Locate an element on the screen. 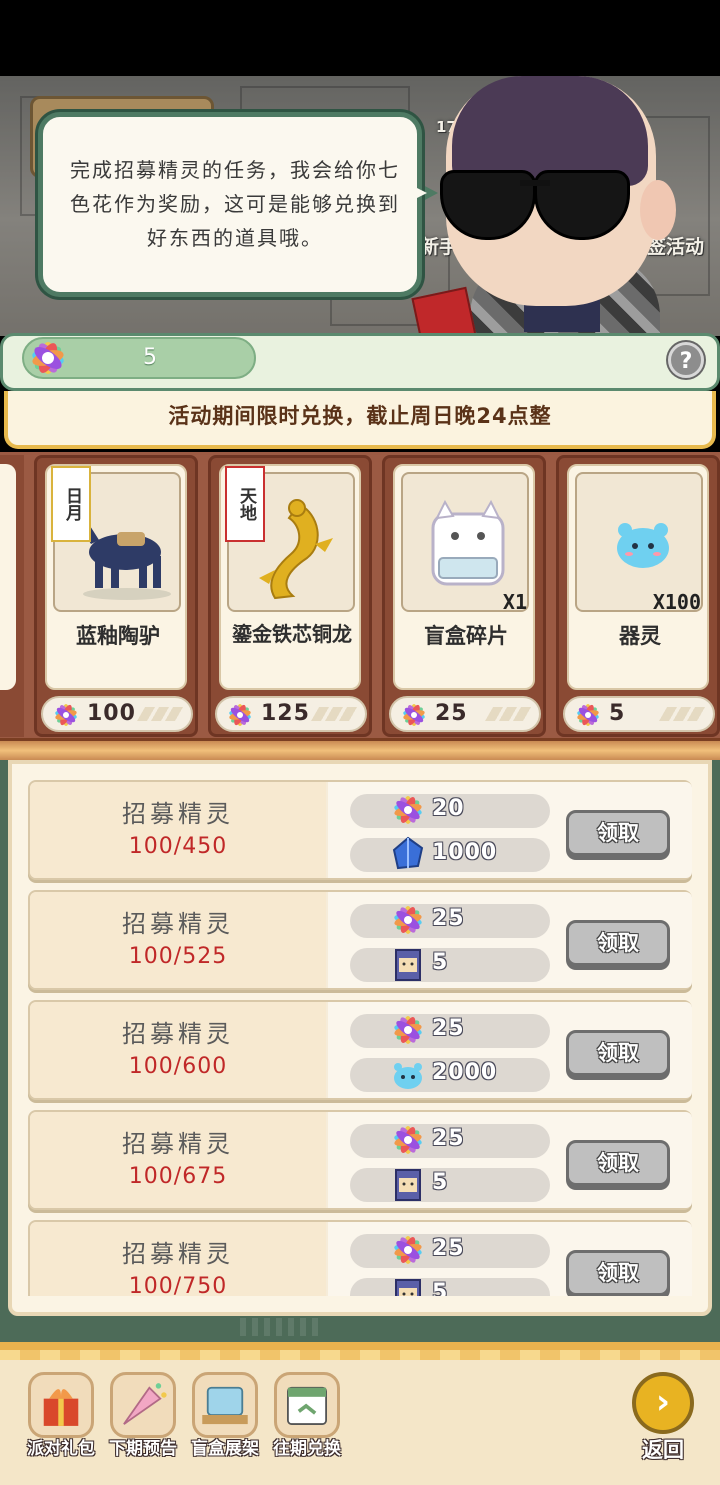  speech-bubble: 完成招募精灵的任务，我会给你七色花作为奖励，这可是能够兑换到好东西的道具哦。 is located at coordinates (230, 204).